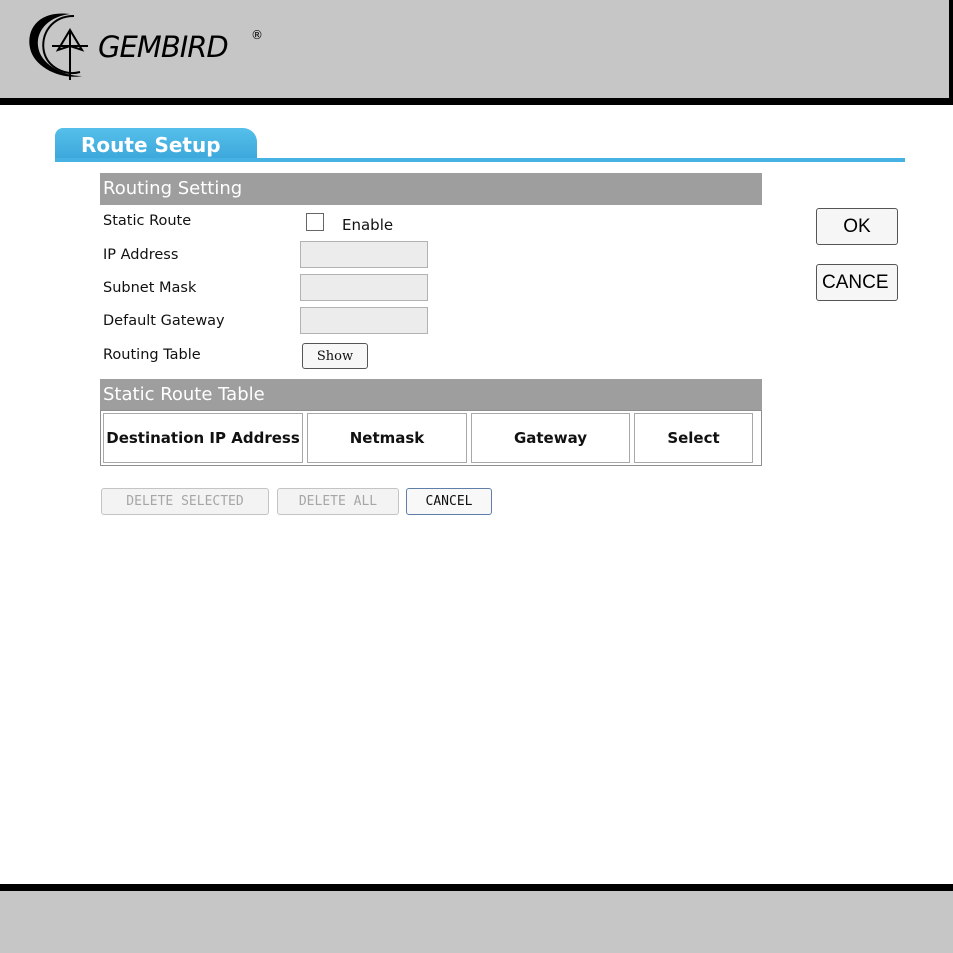  What do you see at coordinates (364, 254) in the screenshot?
I see `ip-address-input` at bounding box center [364, 254].